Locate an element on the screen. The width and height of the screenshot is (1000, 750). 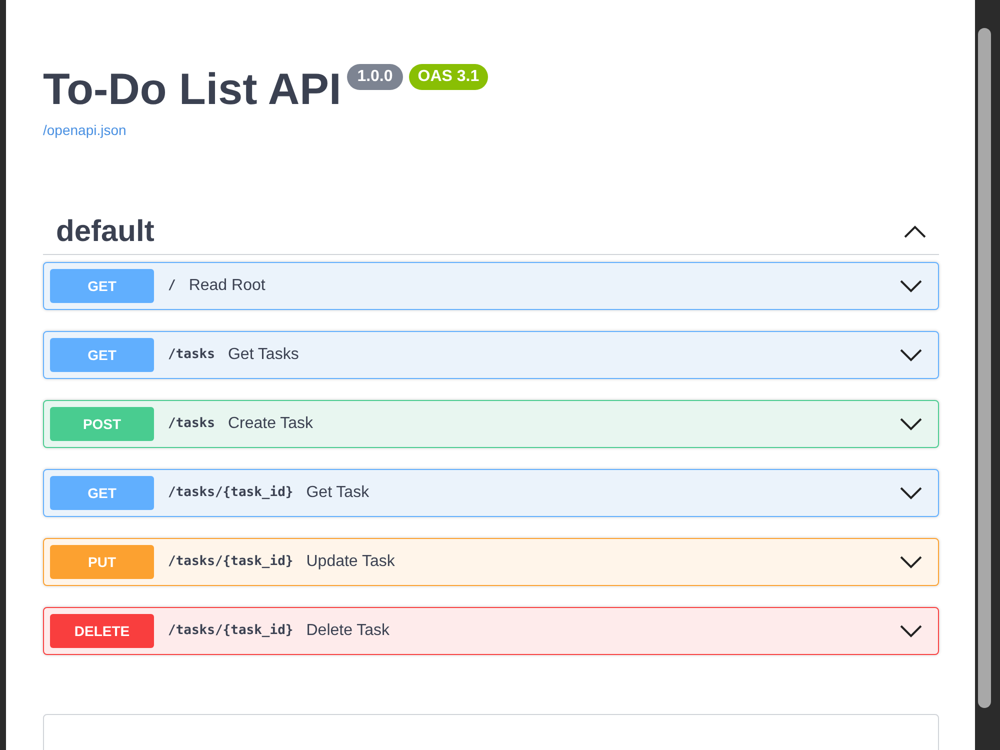
method-badge: POST is located at coordinates (102, 424).